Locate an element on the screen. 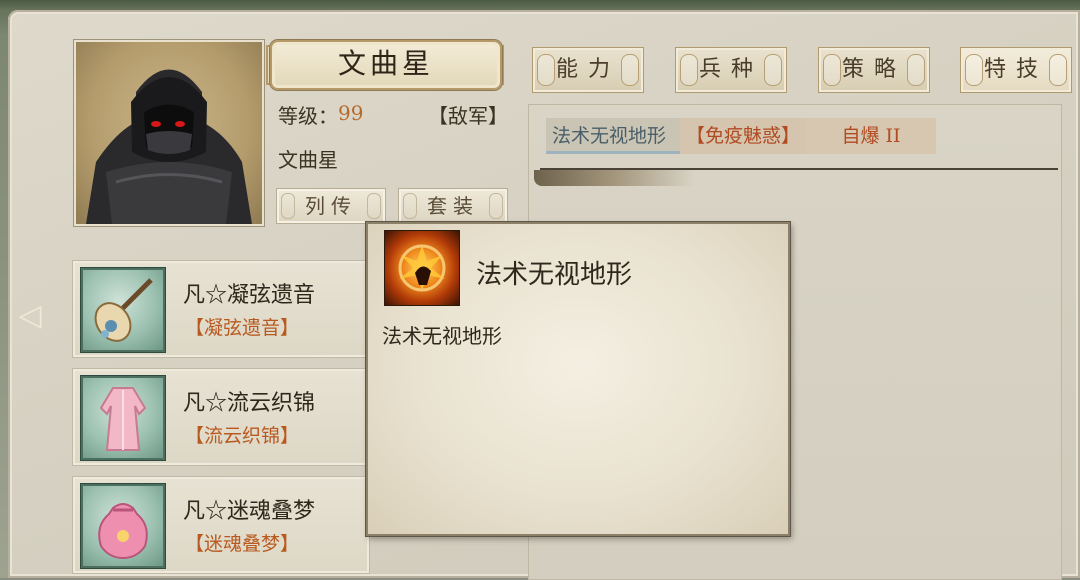 The height and width of the screenshot is (580, 1080). tab-strategy: 策略 is located at coordinates (874, 70).